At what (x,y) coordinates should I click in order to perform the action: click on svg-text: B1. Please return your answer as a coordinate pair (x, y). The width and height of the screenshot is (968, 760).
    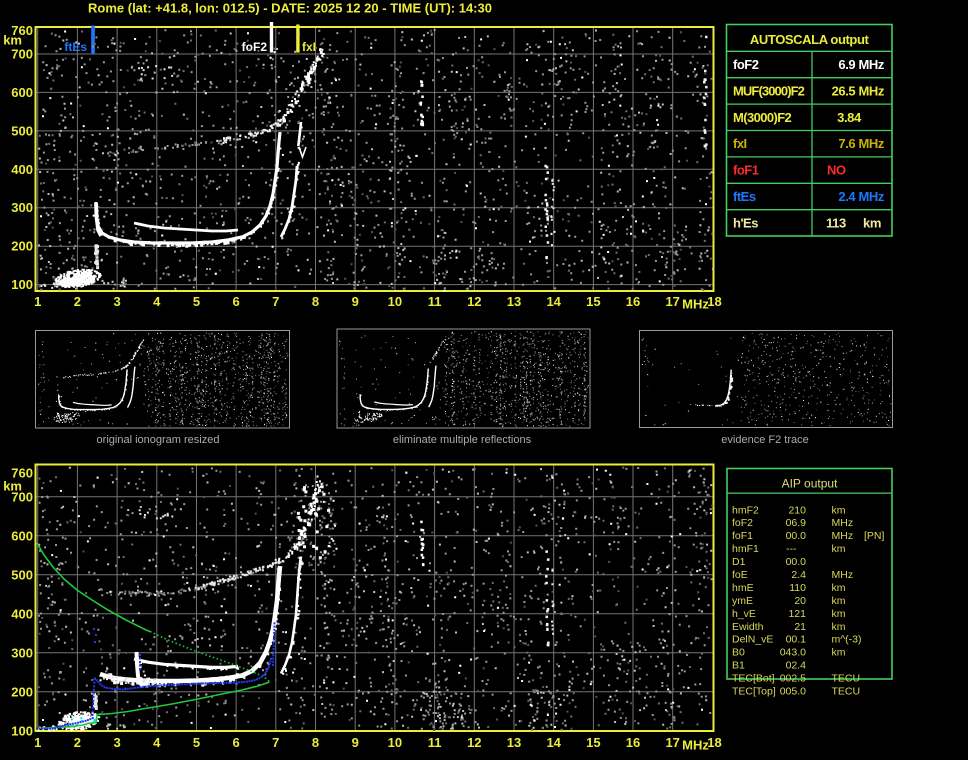
    Looking at the image, I should click on (738, 666).